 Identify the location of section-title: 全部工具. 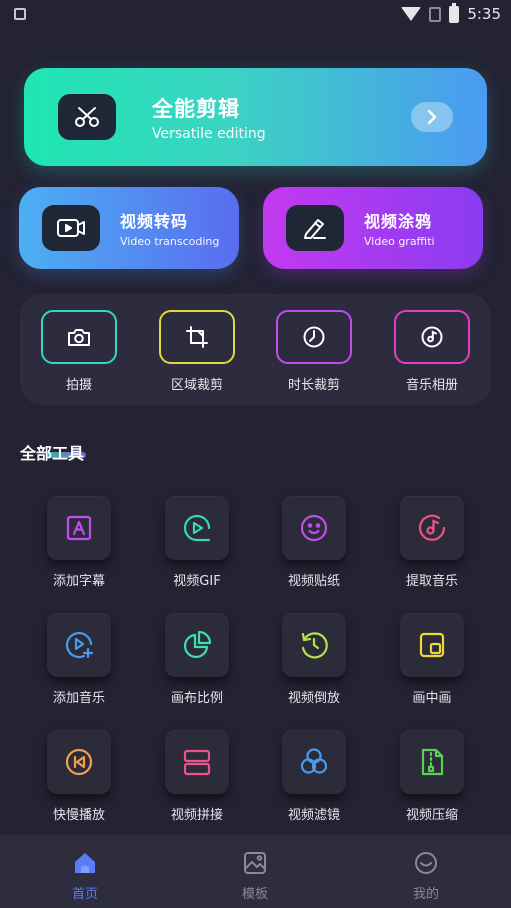
(52, 453).